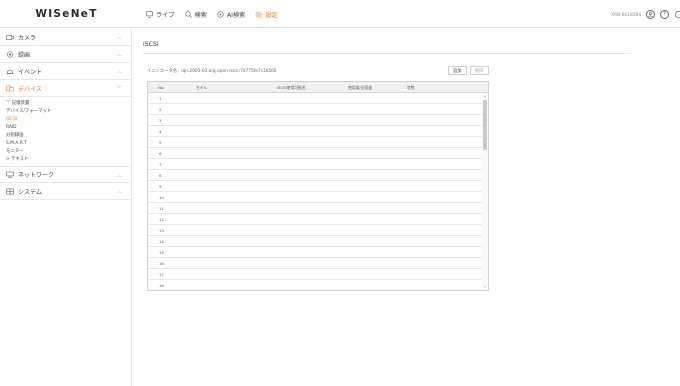 Image resolution: width=680 pixels, height=386 pixels. Describe the element at coordinates (318, 219) in the screenshot. I see `table-row: 12` at that location.